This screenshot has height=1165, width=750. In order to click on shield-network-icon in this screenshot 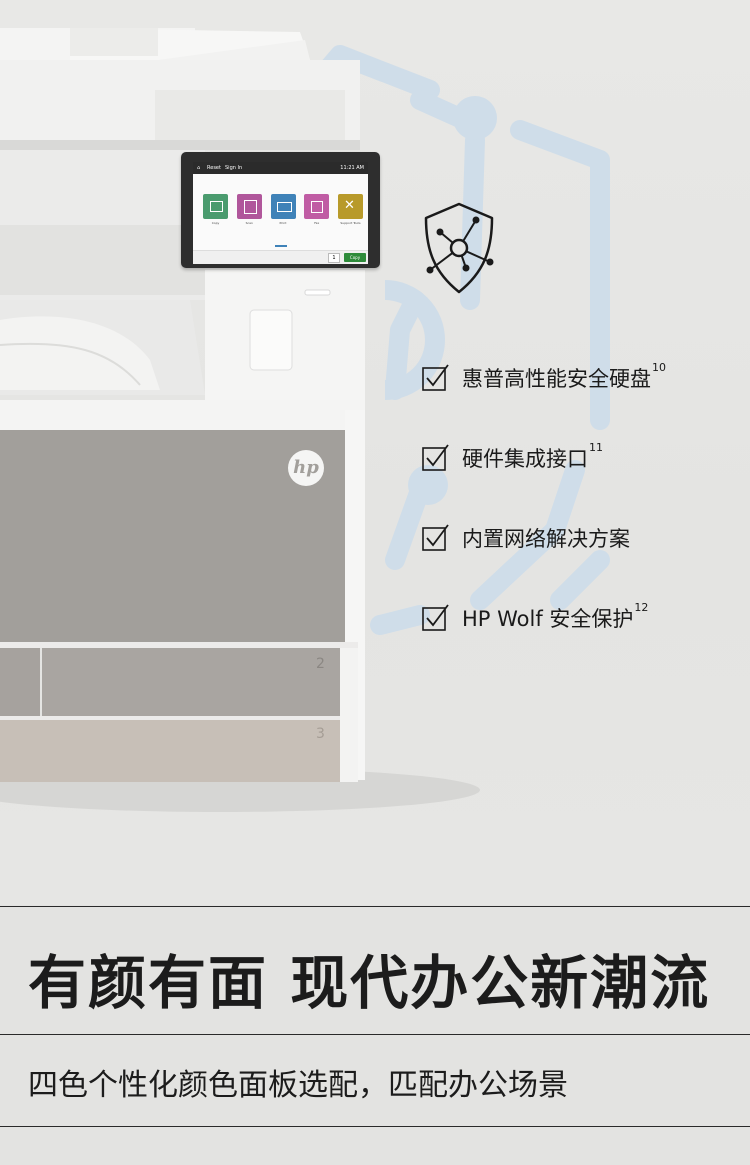, I will do `click(459, 248)`.